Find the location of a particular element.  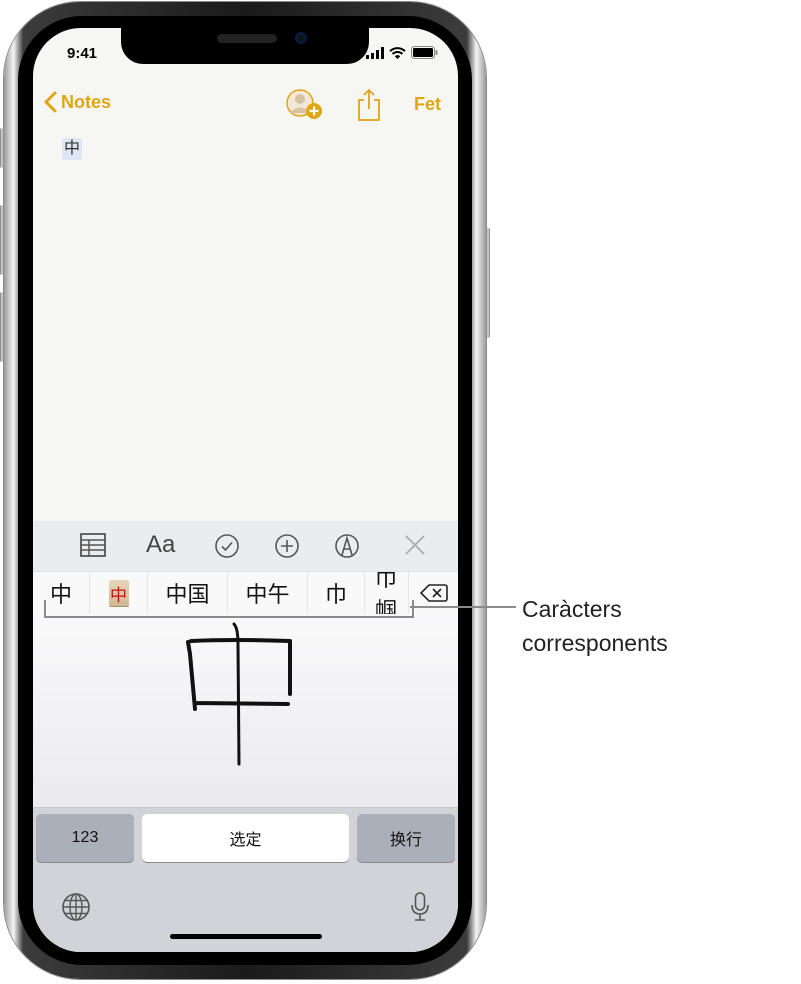

select-key: 选定 is located at coordinates (245, 838).